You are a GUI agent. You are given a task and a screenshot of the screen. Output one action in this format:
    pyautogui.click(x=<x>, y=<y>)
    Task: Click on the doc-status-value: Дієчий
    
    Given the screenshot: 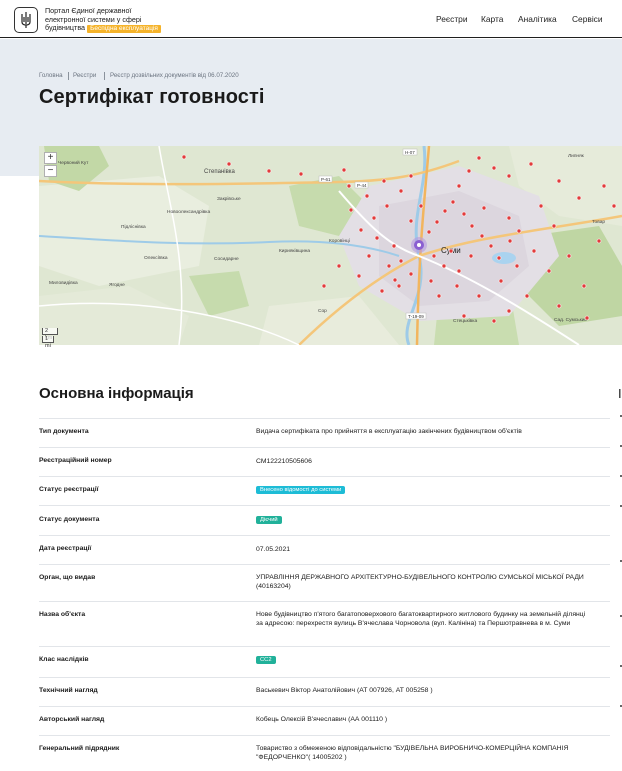 What is the action you would take?
    pyautogui.click(x=421, y=519)
    